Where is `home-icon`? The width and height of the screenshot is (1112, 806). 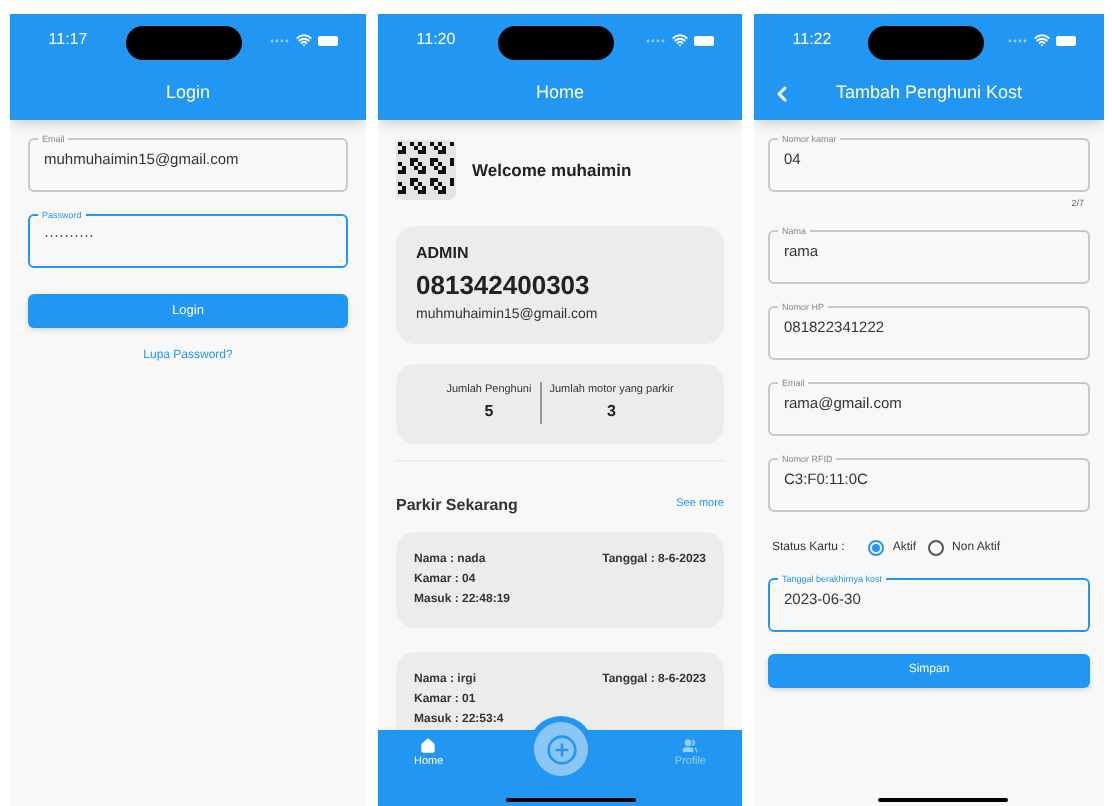 home-icon is located at coordinates (428, 746).